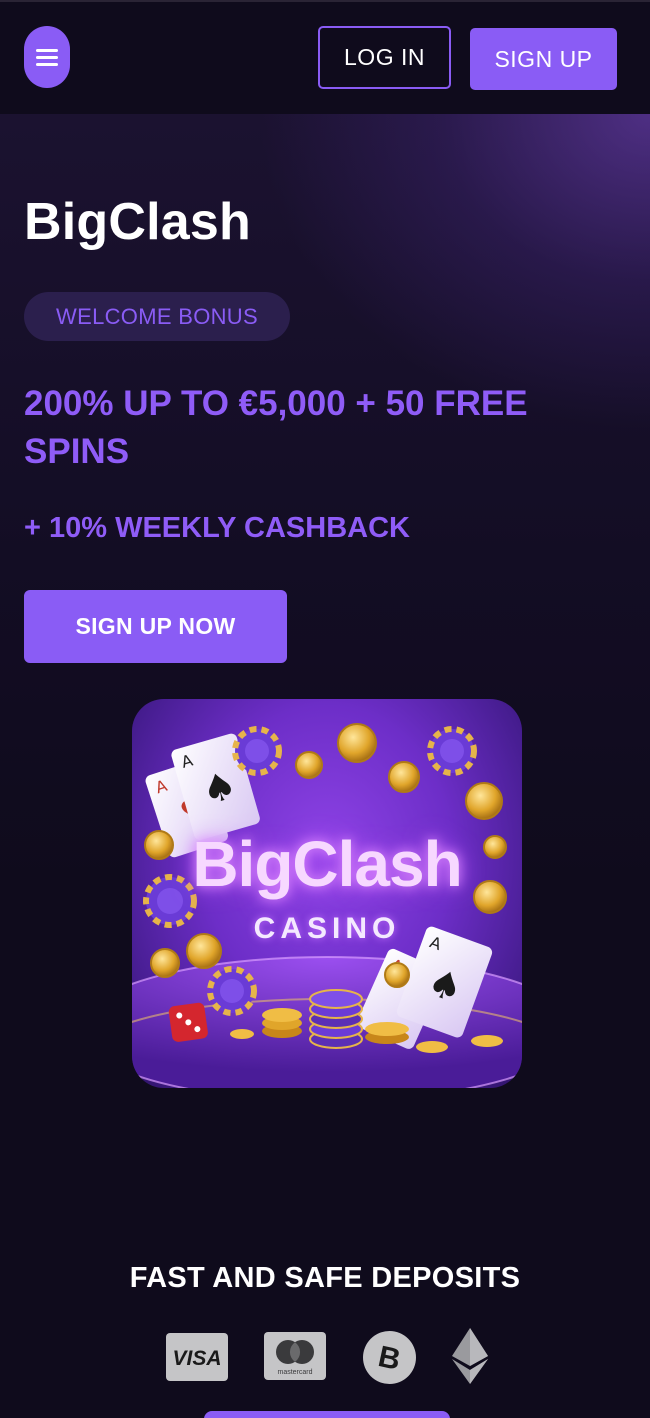 The image size is (650, 1418). I want to click on visa-icon: VISA, so click(197, 1357).